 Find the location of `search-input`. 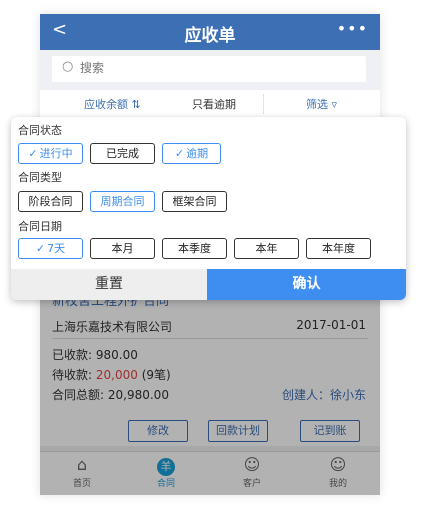

search-input is located at coordinates (210, 68).